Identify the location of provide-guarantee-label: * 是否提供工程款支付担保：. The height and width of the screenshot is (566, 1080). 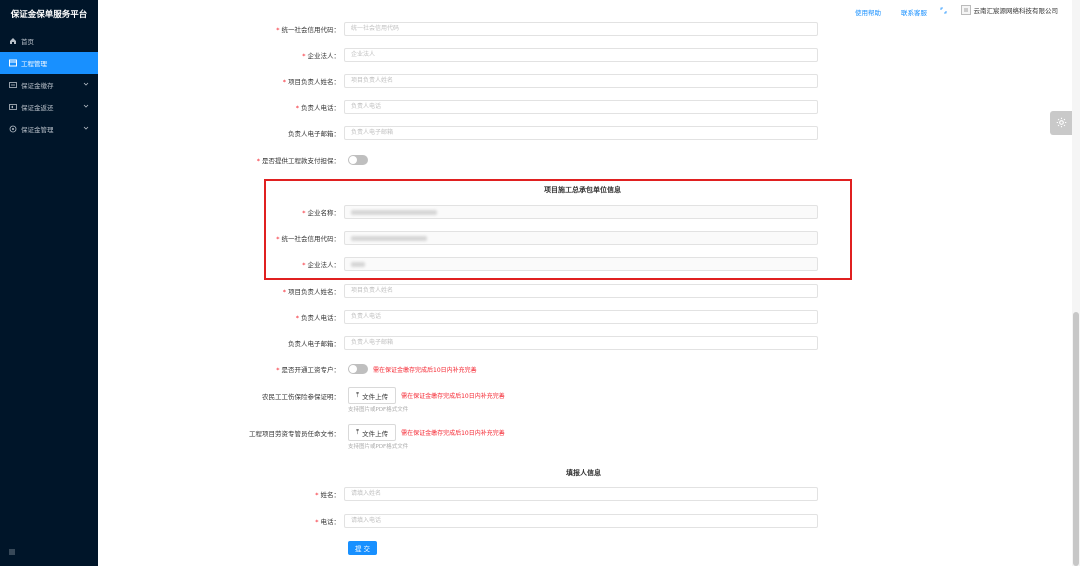
(298, 161).